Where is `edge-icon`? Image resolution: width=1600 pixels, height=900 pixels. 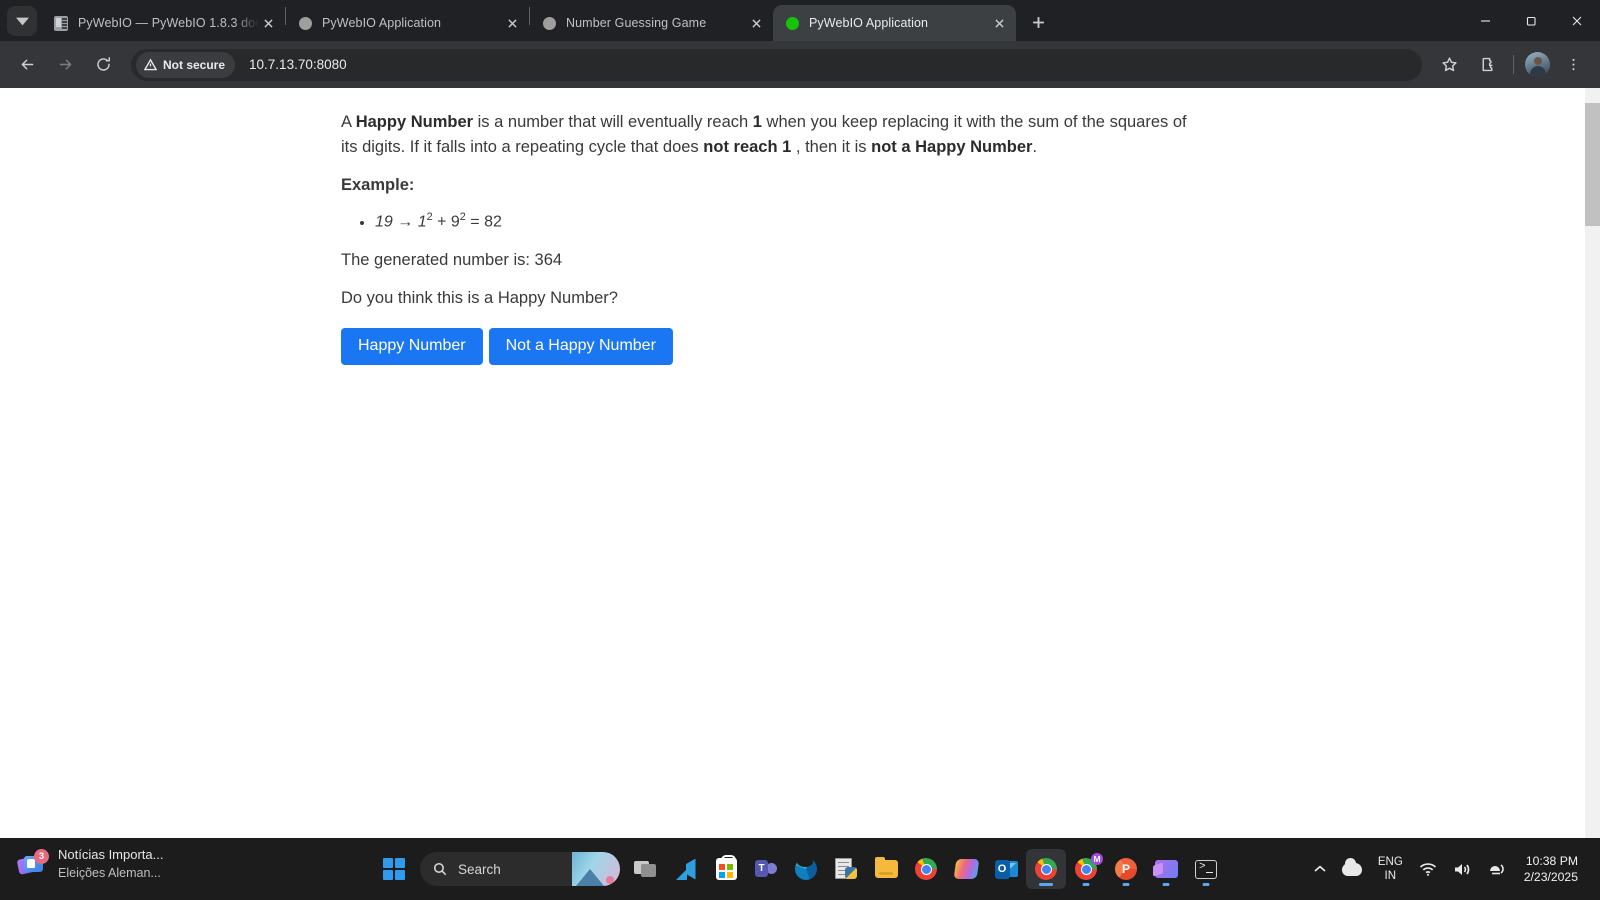
edge-icon is located at coordinates (806, 868).